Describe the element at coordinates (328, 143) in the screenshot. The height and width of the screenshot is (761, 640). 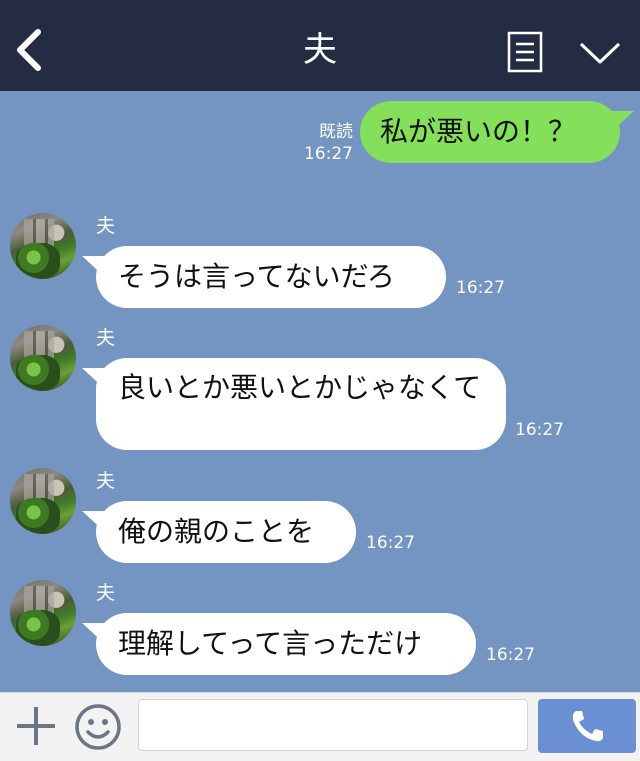
I see `sent-meta: 既読 16:27` at that location.